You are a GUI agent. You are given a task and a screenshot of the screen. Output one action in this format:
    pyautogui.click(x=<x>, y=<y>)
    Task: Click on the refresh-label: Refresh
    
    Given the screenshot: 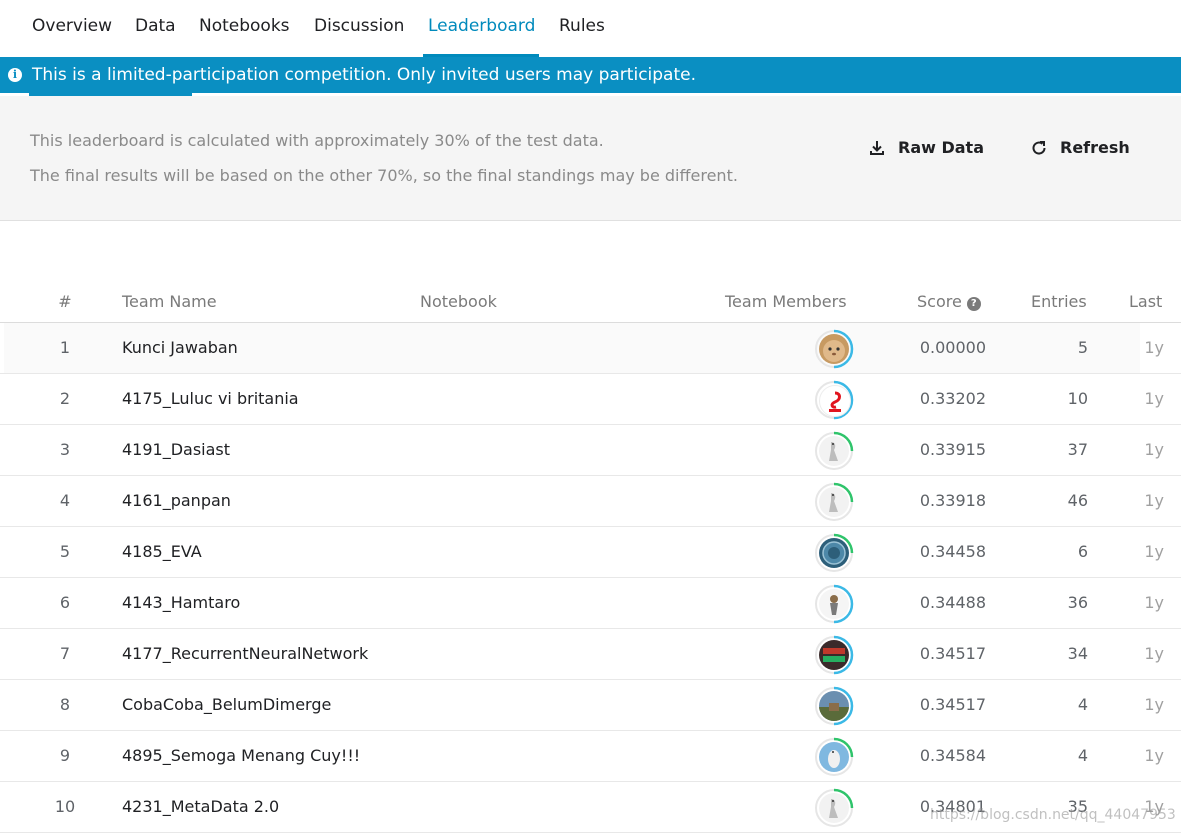 What is the action you would take?
    pyautogui.click(x=1095, y=147)
    